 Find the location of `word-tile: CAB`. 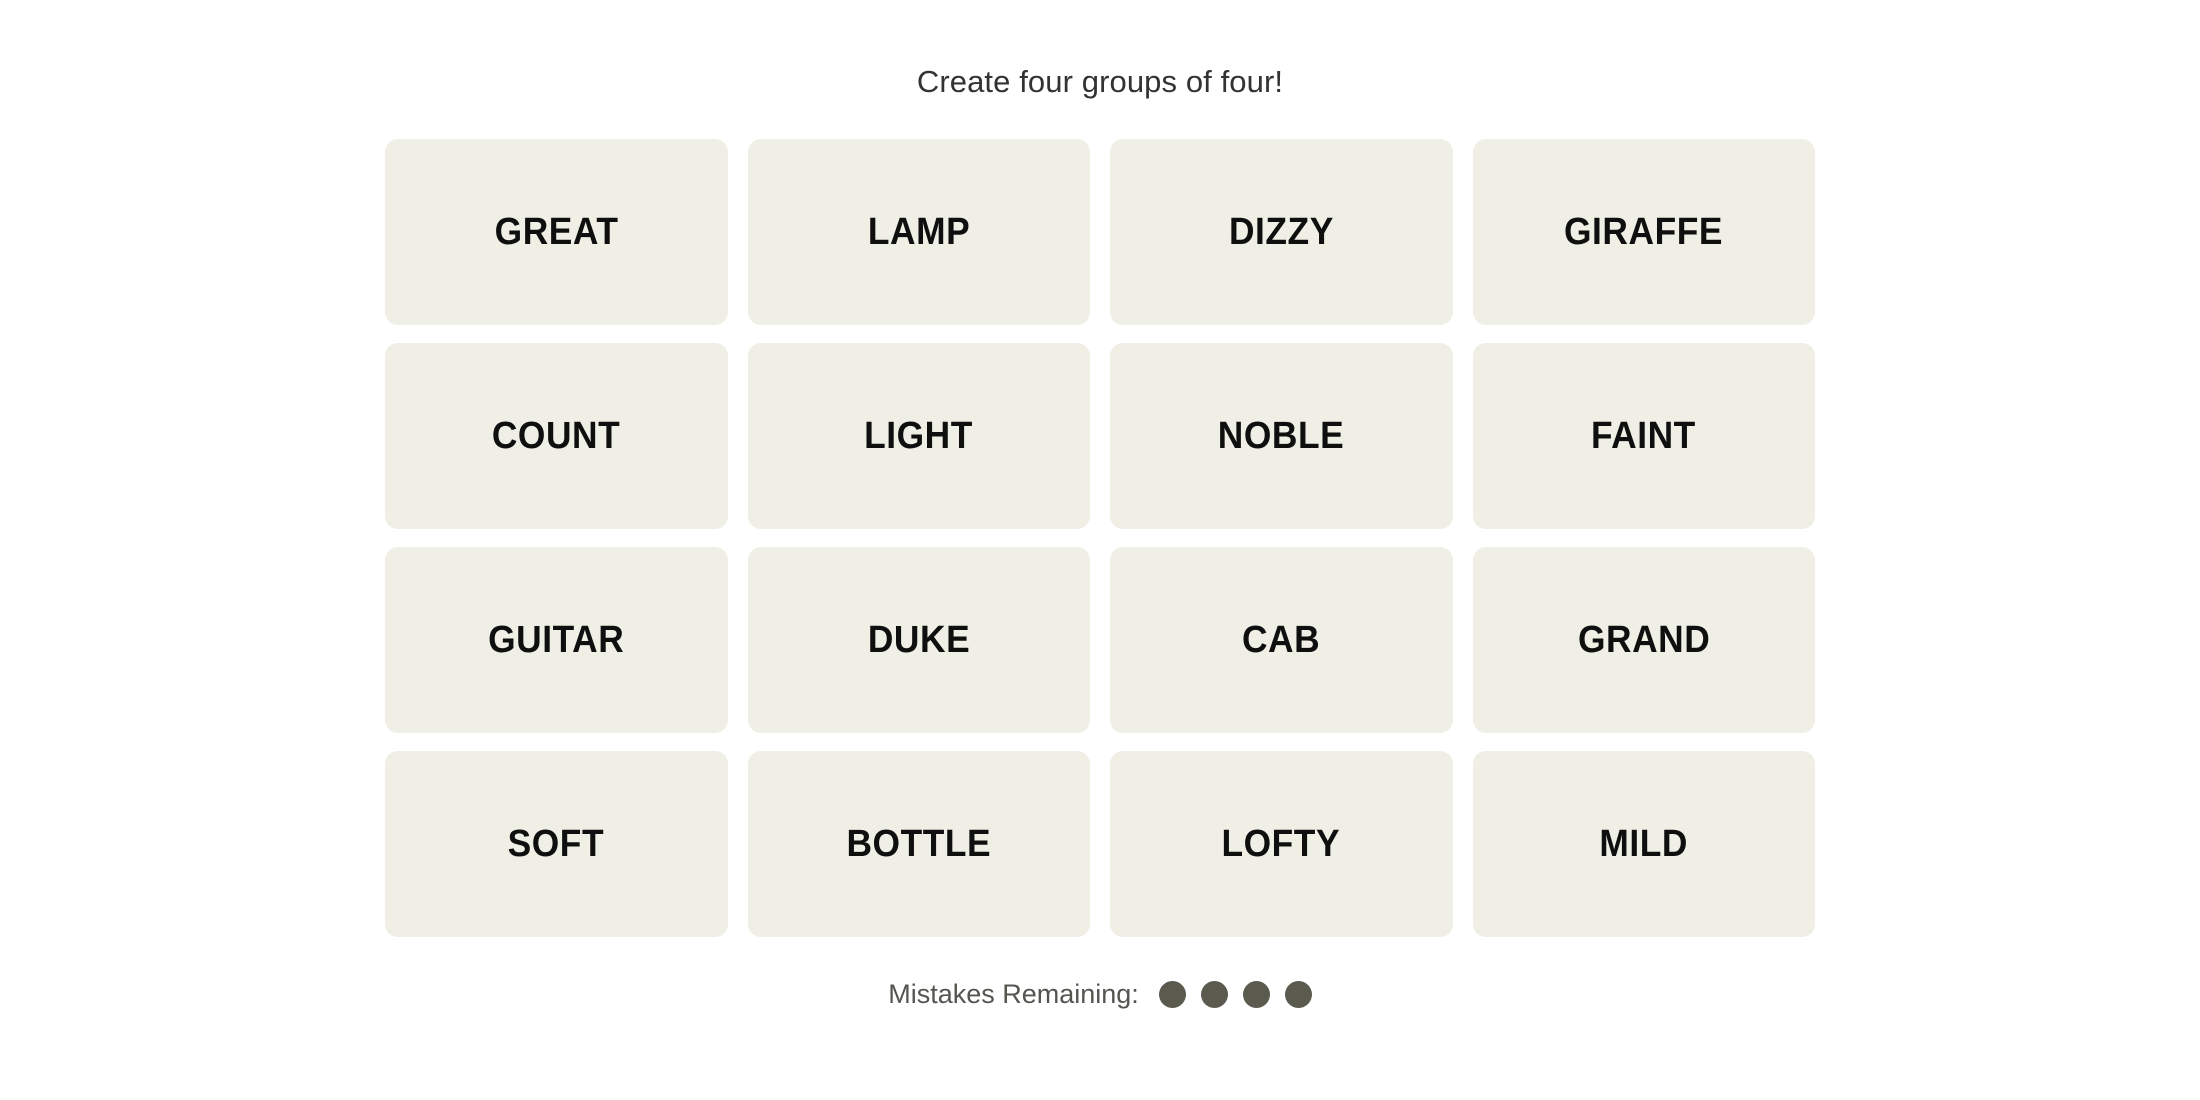

word-tile: CAB is located at coordinates (1281, 640).